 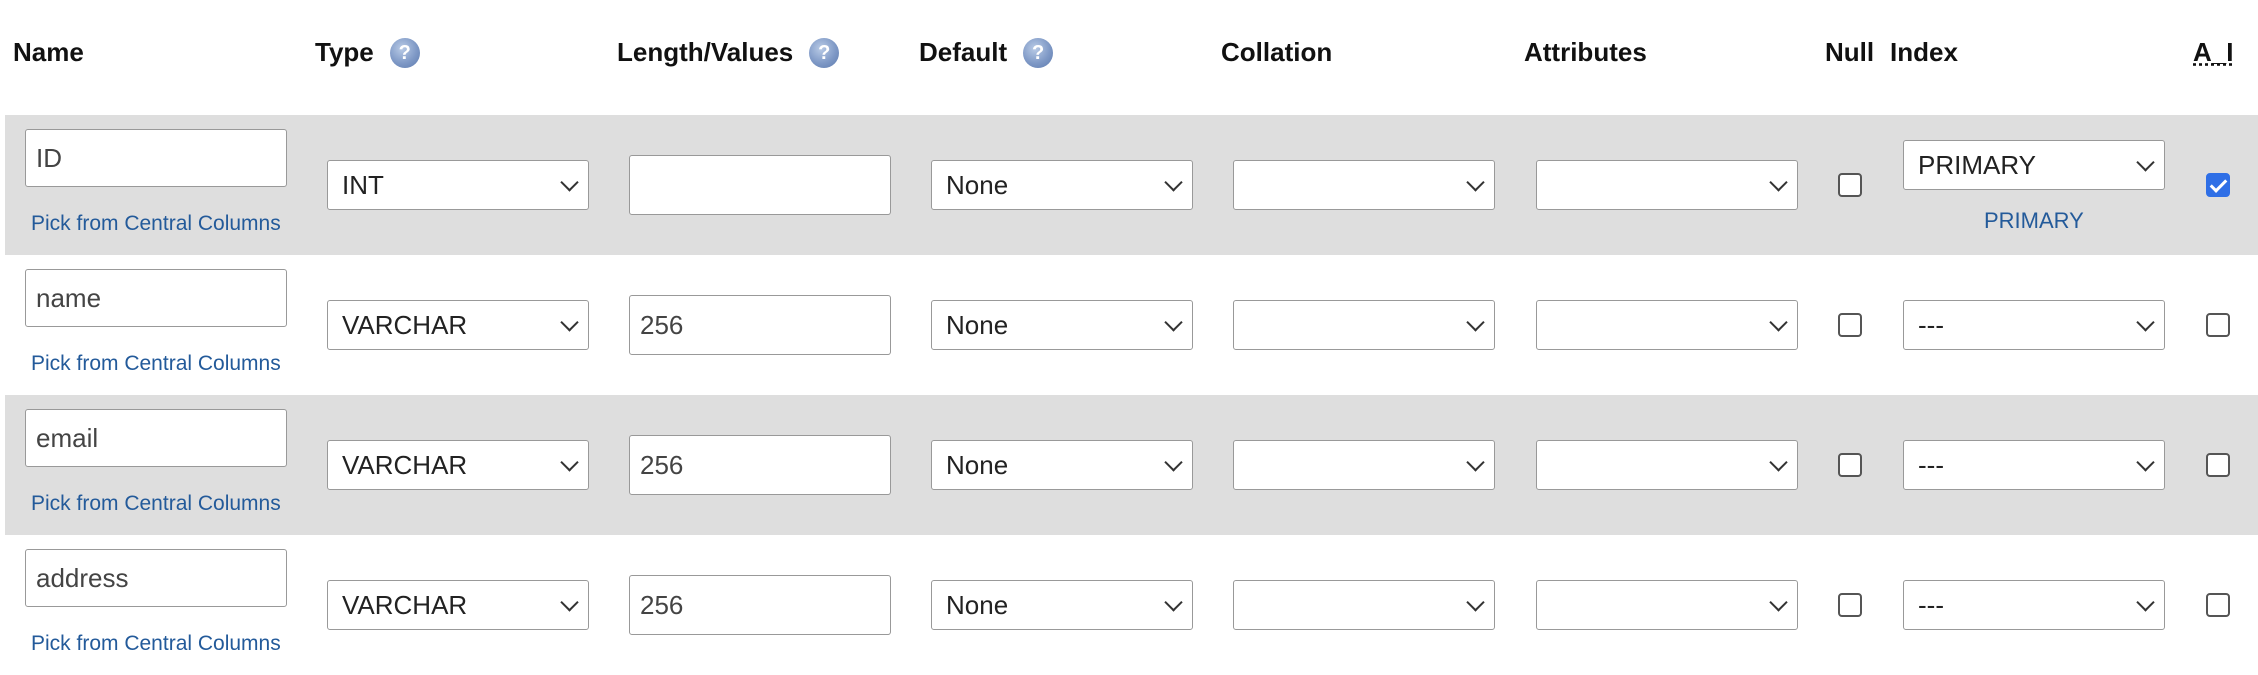 I want to click on header-null-label: Null, so click(x=1850, y=52).